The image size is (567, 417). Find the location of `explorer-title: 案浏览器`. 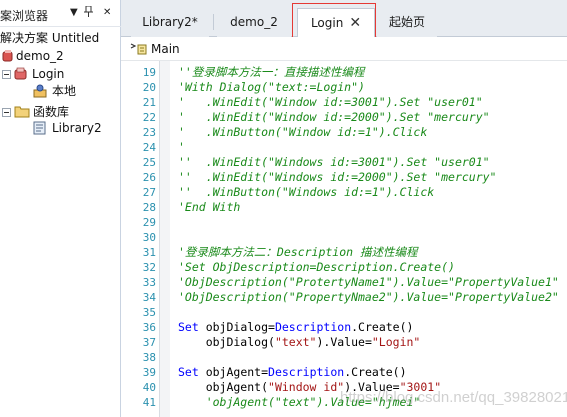

explorer-title: 案浏览器 is located at coordinates (24, 16).